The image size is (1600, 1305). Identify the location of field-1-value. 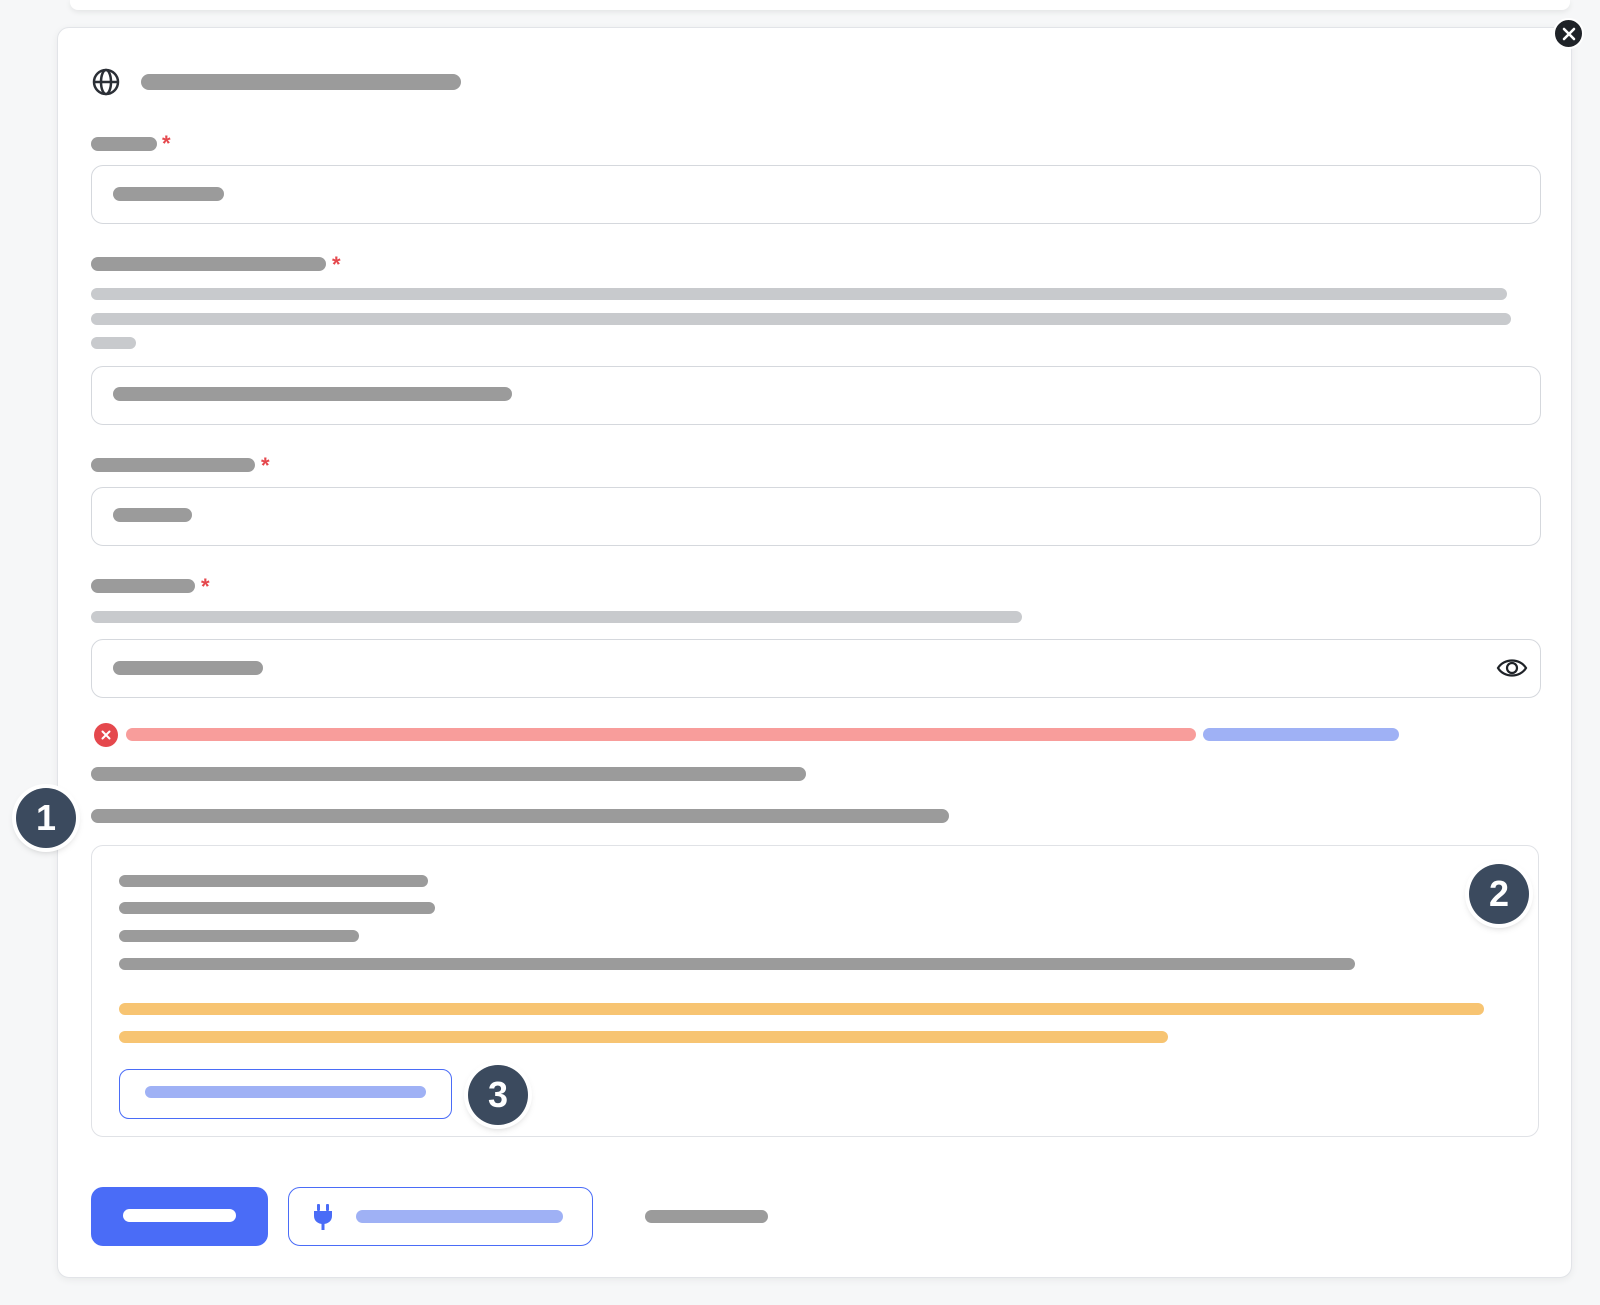
(168, 194).